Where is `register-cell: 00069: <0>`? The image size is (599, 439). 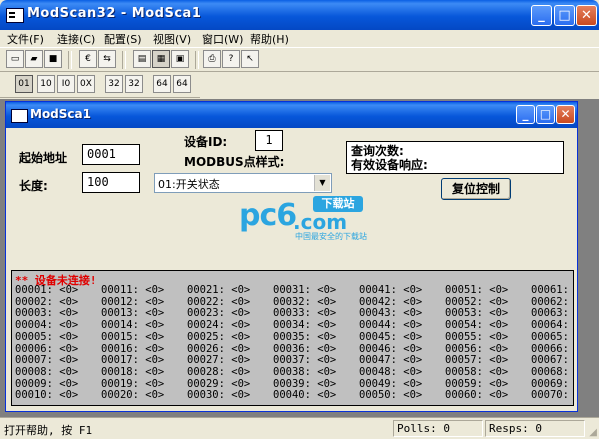 register-cell: 00069: <0> is located at coordinates (550, 383).